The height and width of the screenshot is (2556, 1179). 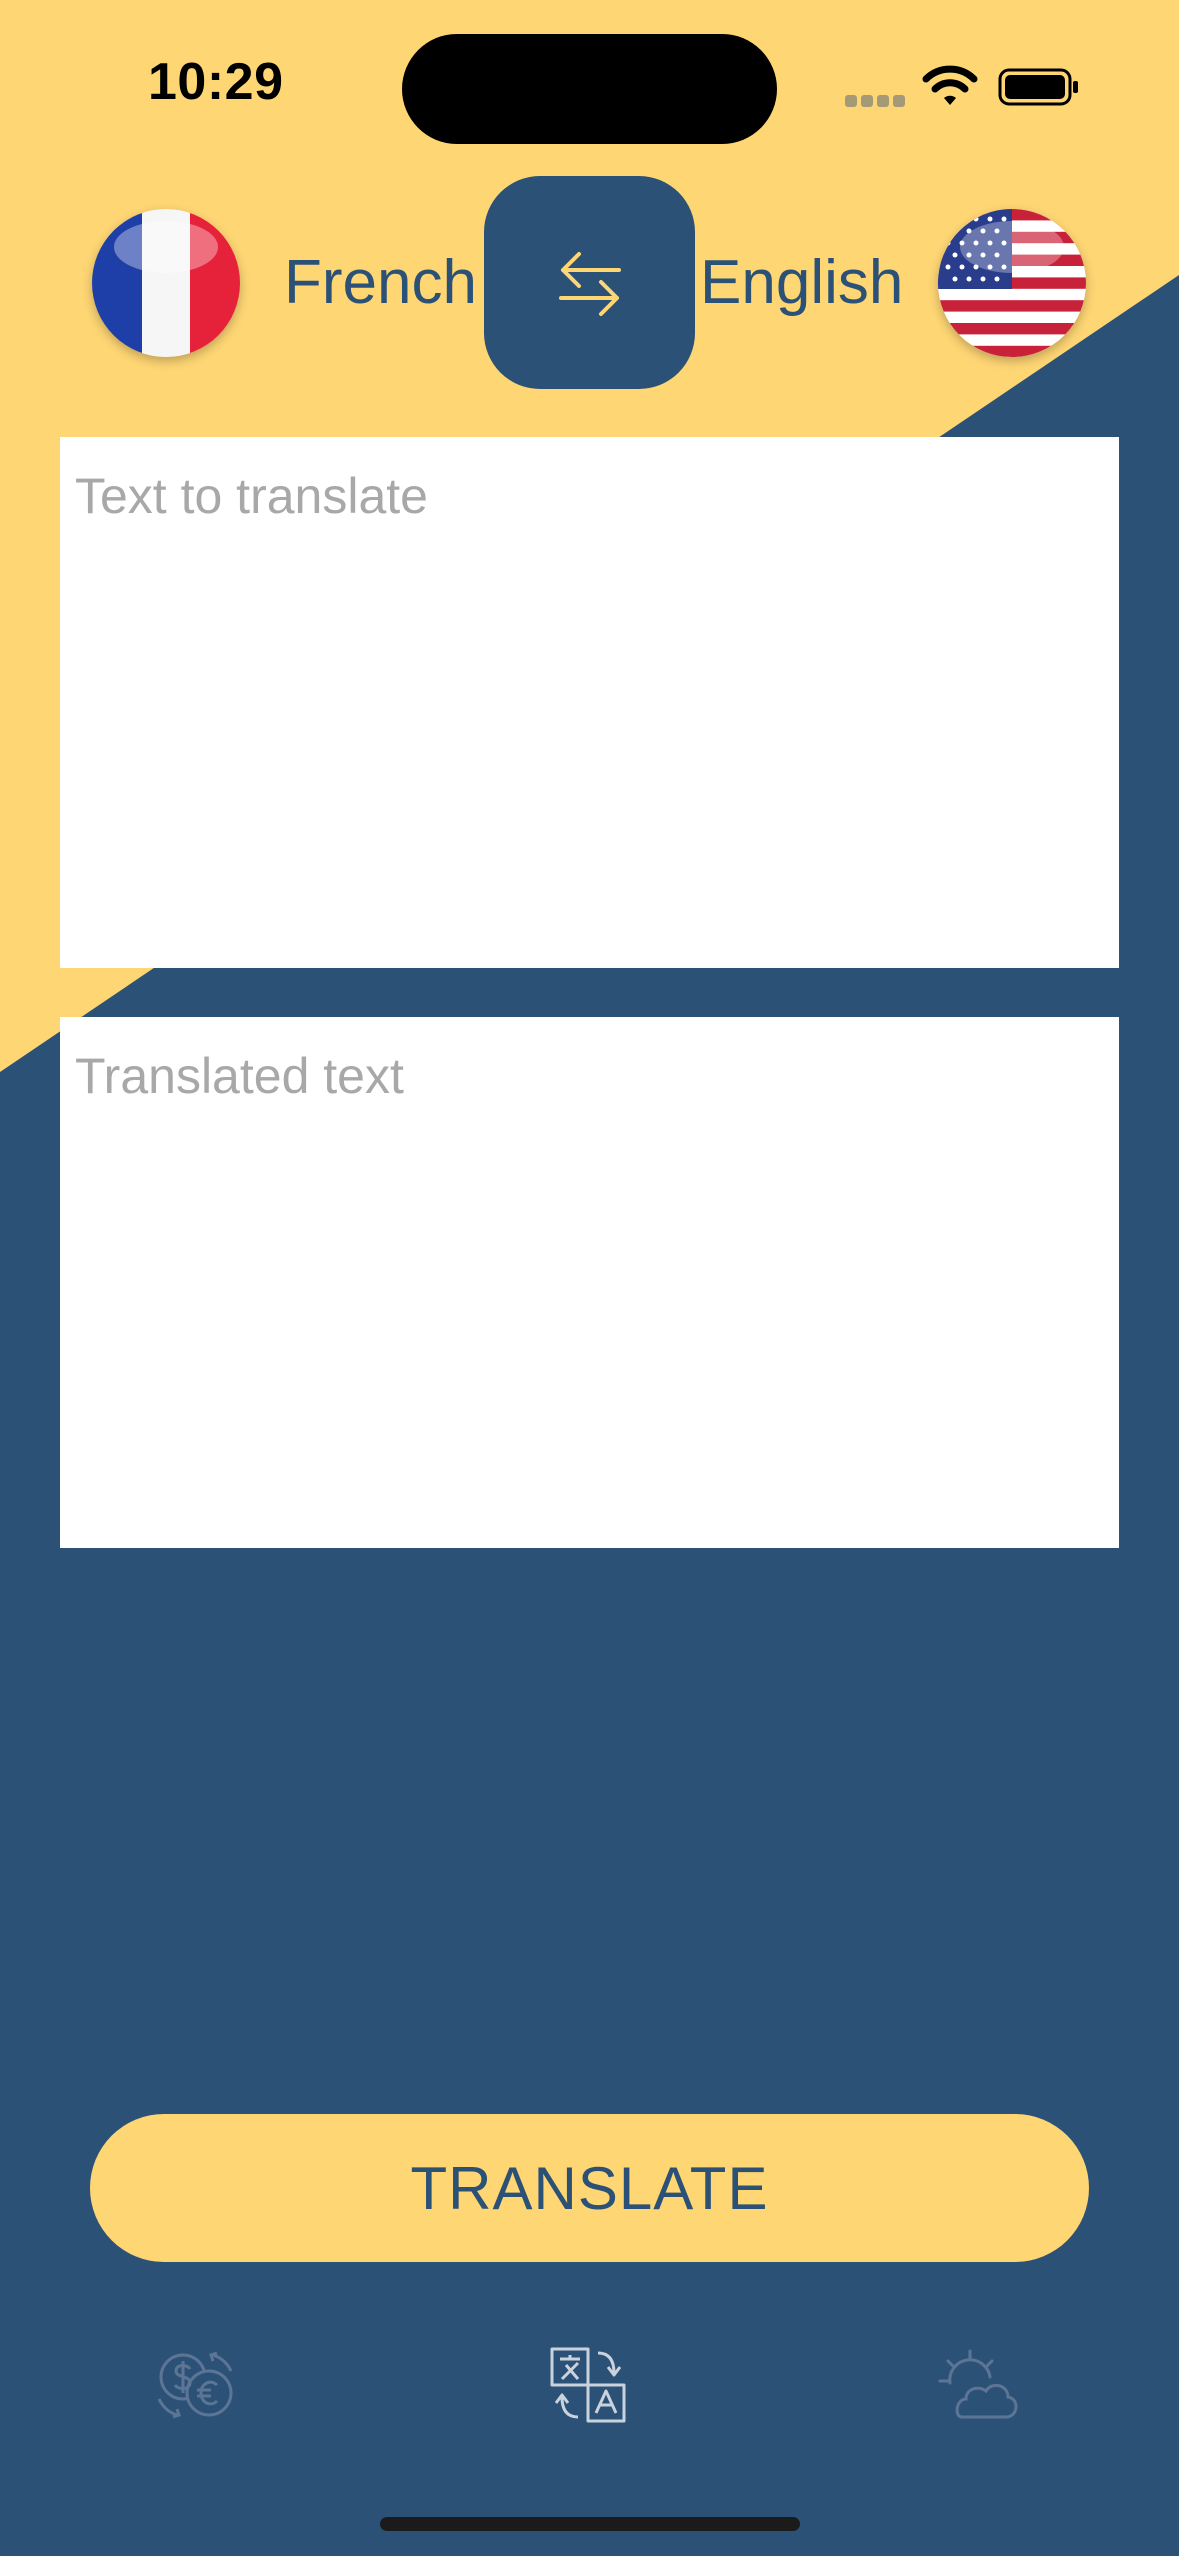 I want to click on tab-weather, so click(x=980, y=2385).